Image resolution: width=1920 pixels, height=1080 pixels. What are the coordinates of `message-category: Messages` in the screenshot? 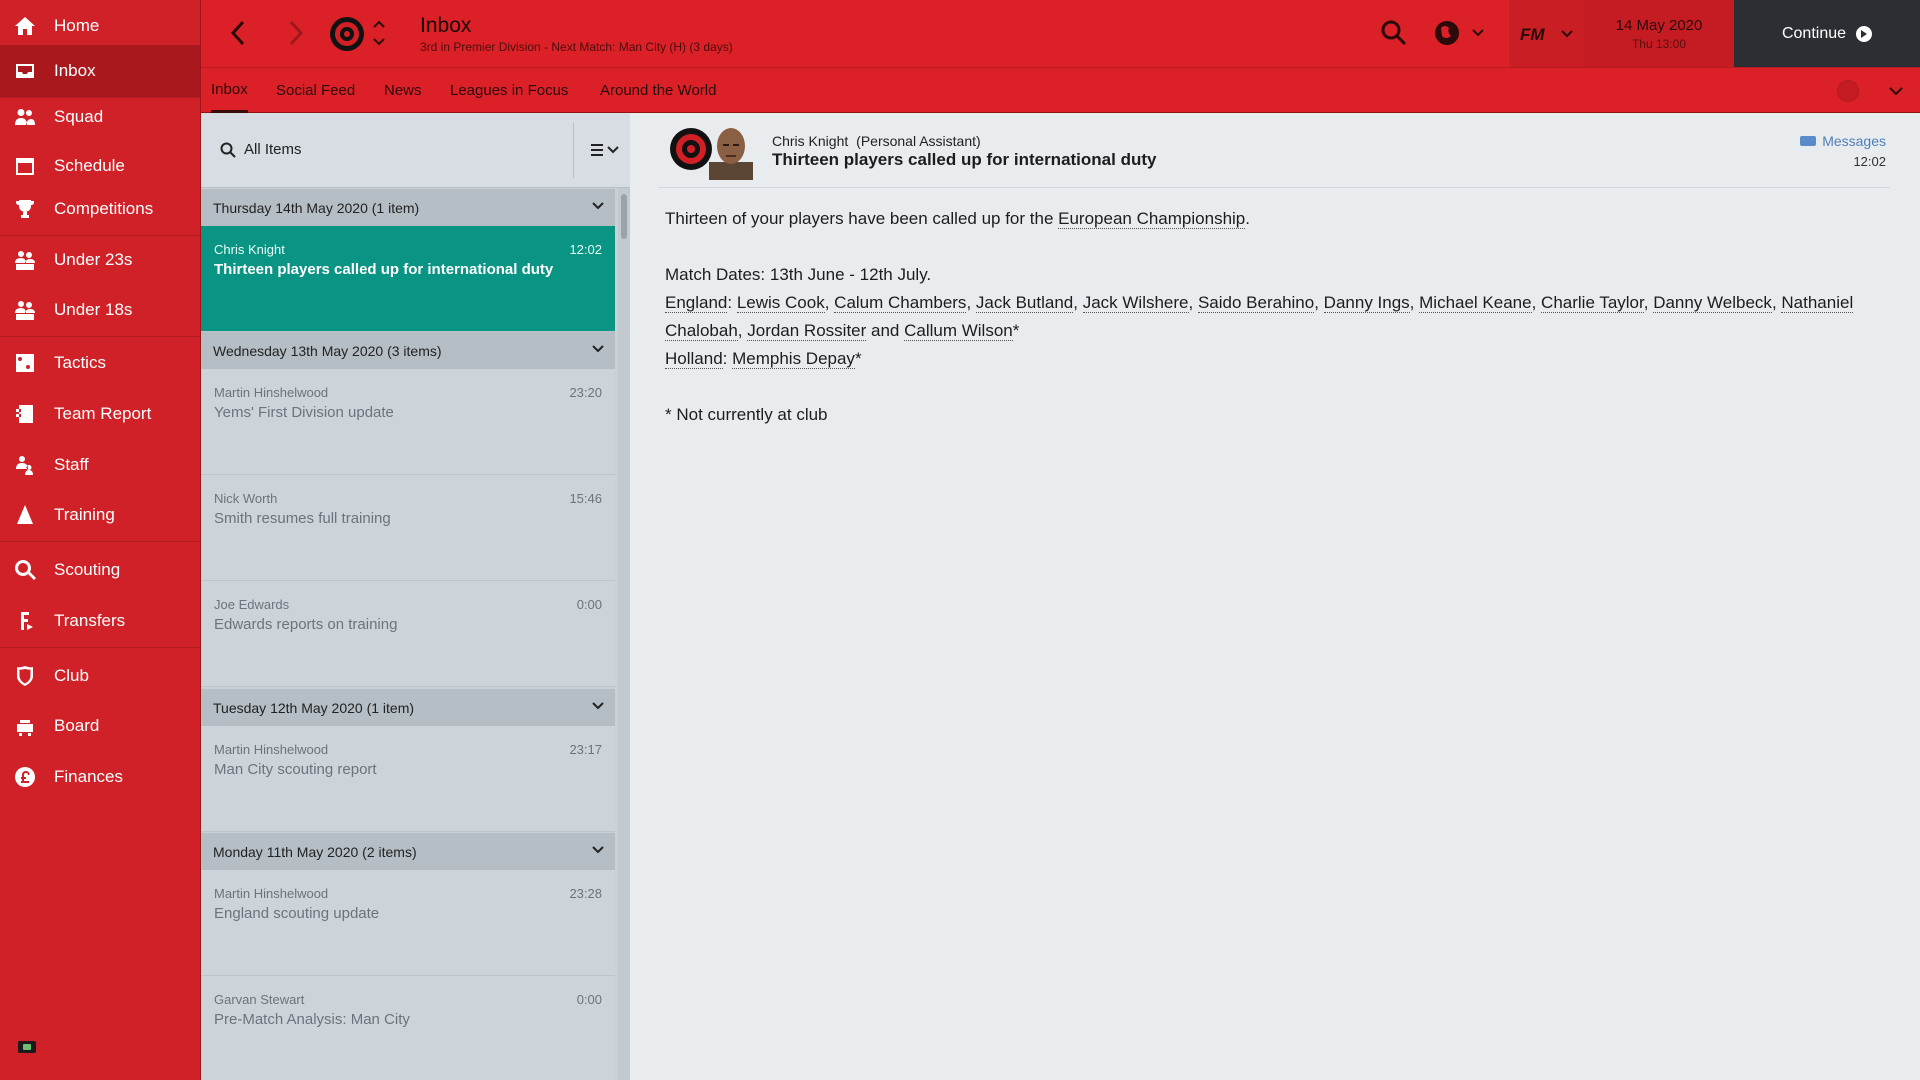 It's located at (1843, 141).